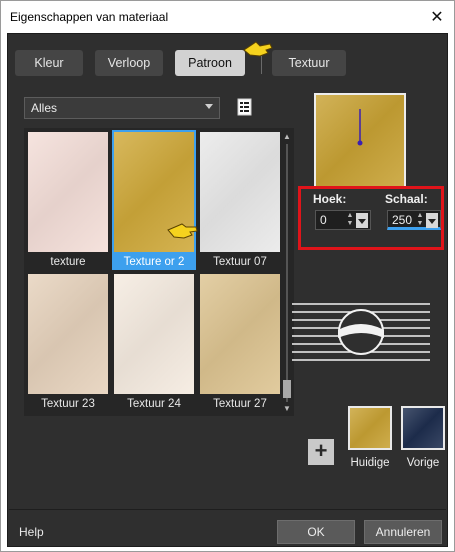 This screenshot has height=552, width=455. Describe the element at coordinates (49, 63) in the screenshot. I see `tab-kleur: Kleur` at that location.